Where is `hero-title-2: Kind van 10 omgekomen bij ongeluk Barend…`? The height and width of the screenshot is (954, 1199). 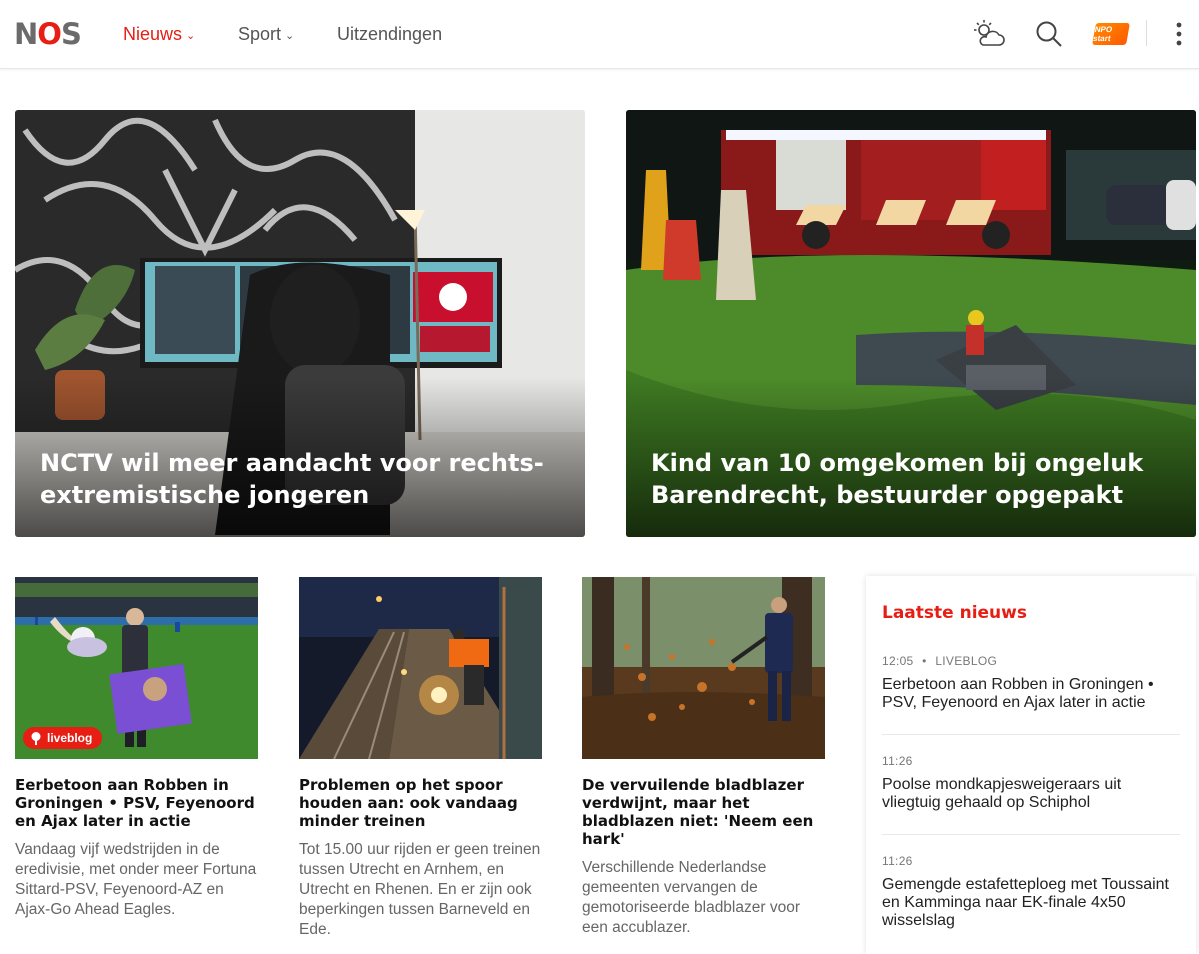 hero-title-2: Kind van 10 omgekomen bij ongeluk Barend… is located at coordinates (897, 479).